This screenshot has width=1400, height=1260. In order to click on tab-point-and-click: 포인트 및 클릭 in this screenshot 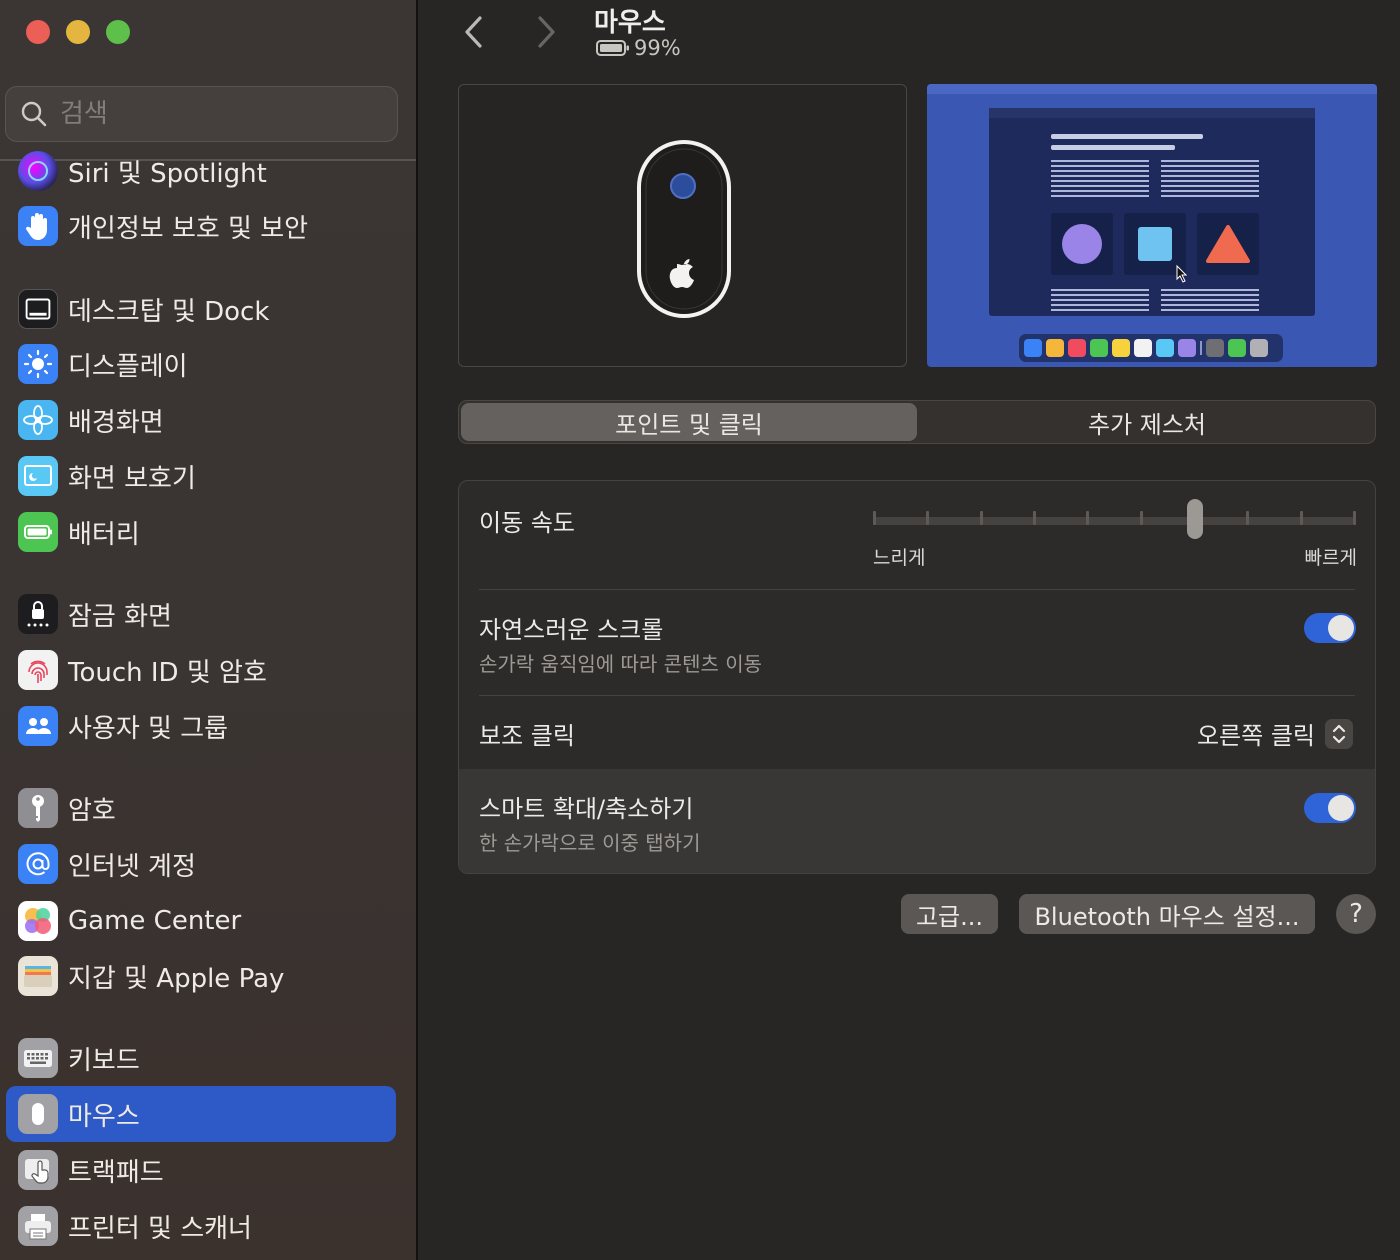, I will do `click(689, 422)`.